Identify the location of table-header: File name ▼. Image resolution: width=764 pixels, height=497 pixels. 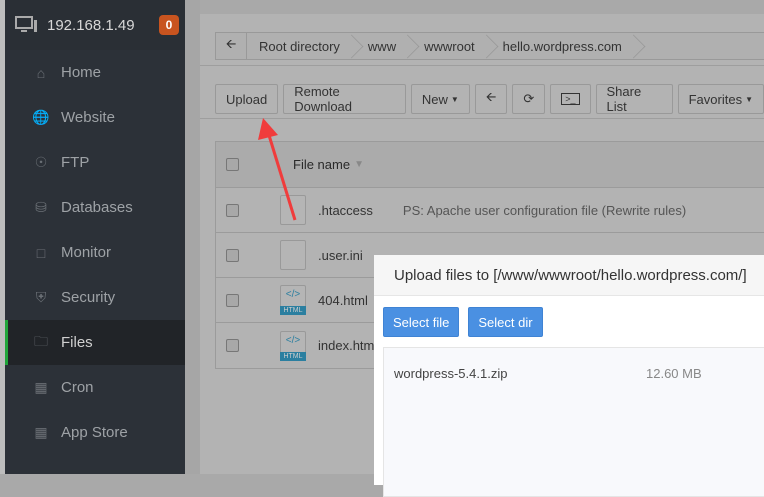
(490, 165).